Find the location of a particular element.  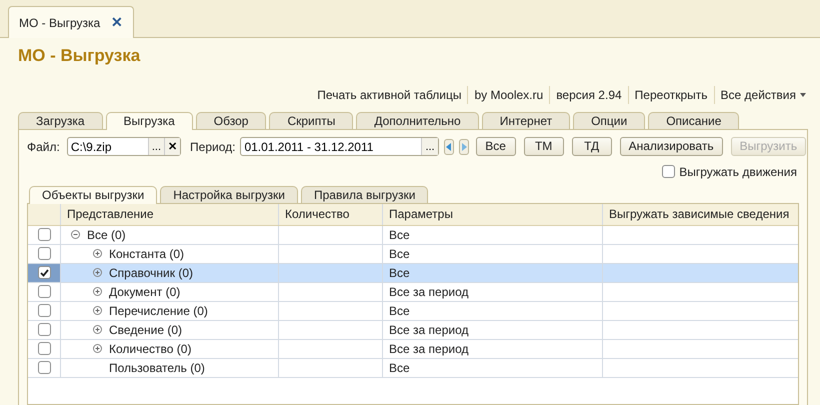

tab: Объекты выгрузки is located at coordinates (93, 195).